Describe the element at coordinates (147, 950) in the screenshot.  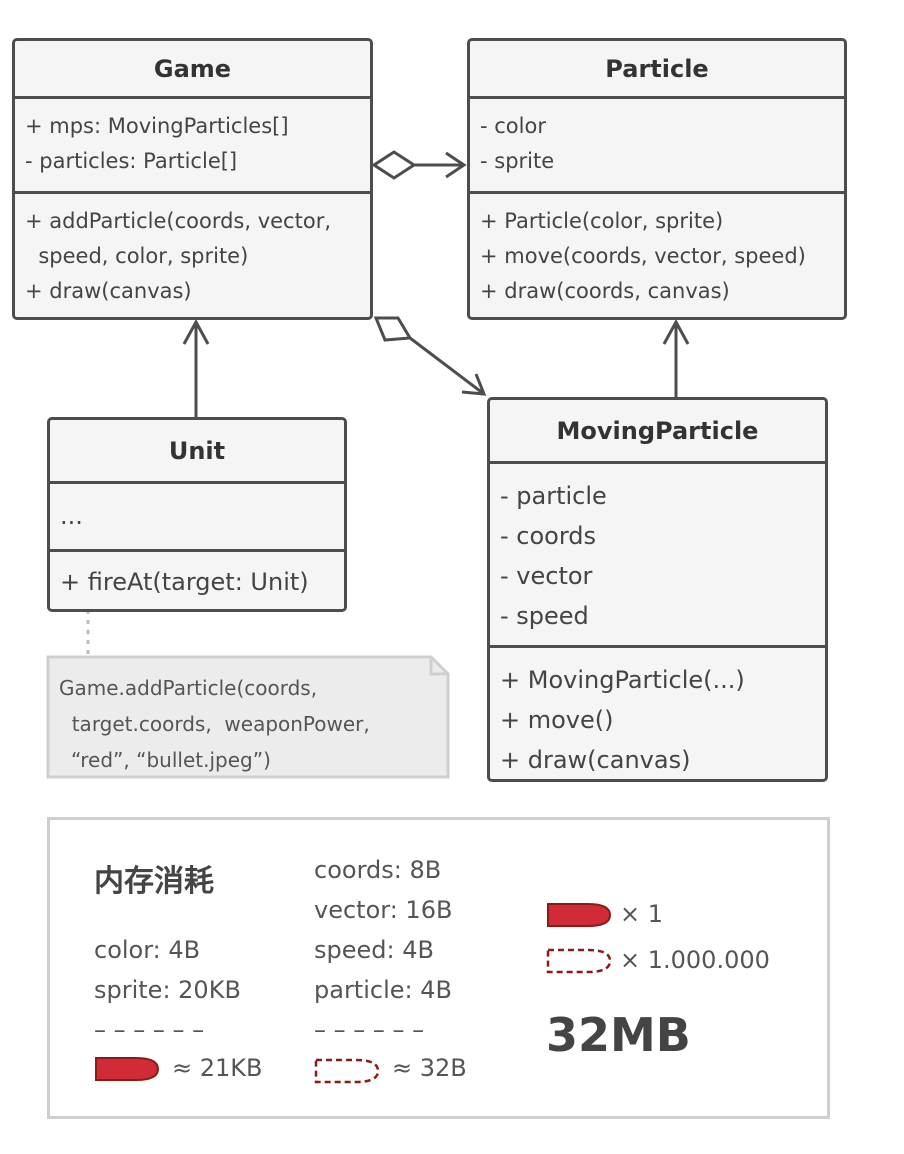
I see `particle-field-size: color: 4B` at that location.